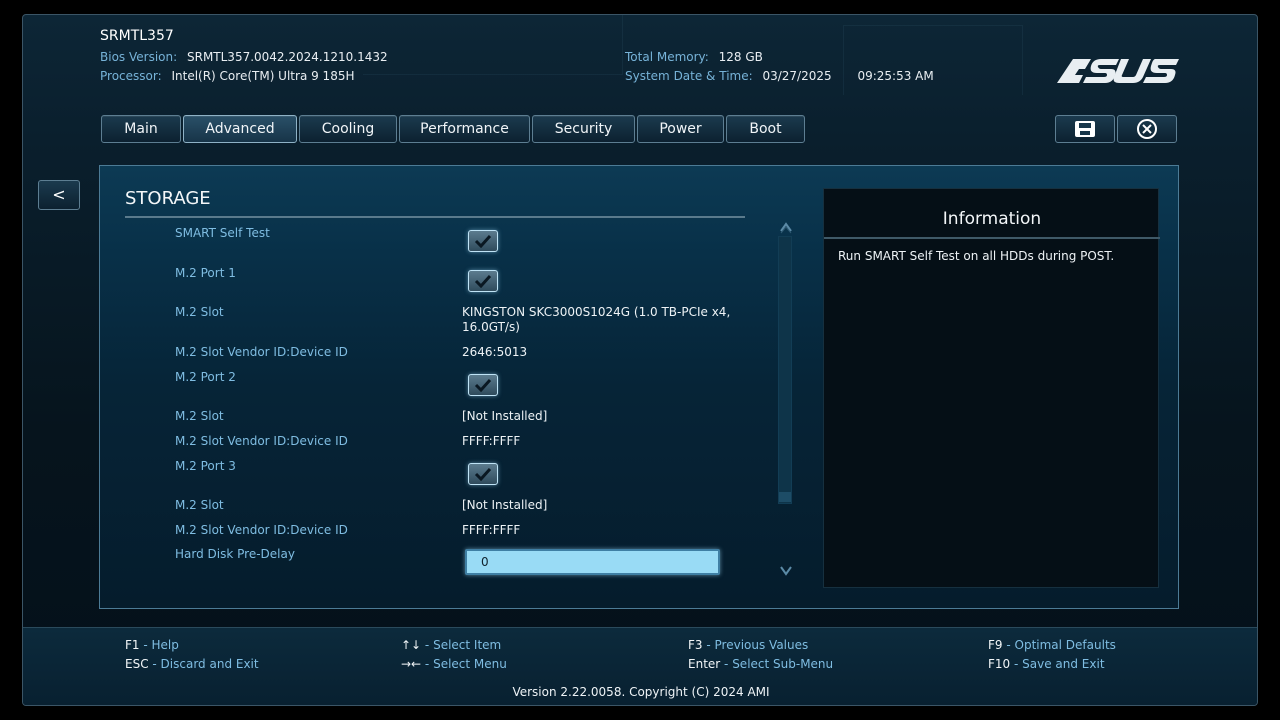 The height and width of the screenshot is (720, 1280). What do you see at coordinates (999, 664) in the screenshot?
I see `key-label: F10` at bounding box center [999, 664].